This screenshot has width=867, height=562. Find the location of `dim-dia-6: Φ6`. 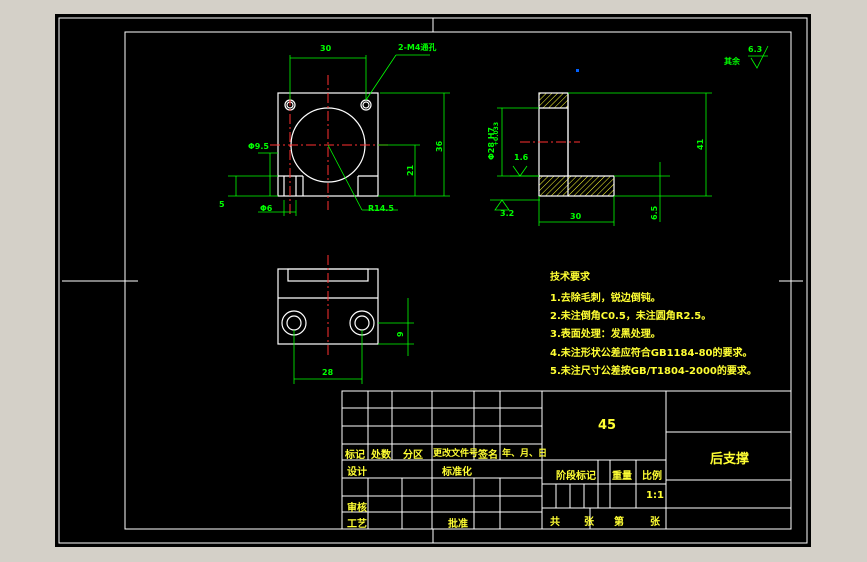

dim-dia-6: Φ6 is located at coordinates (266, 208).